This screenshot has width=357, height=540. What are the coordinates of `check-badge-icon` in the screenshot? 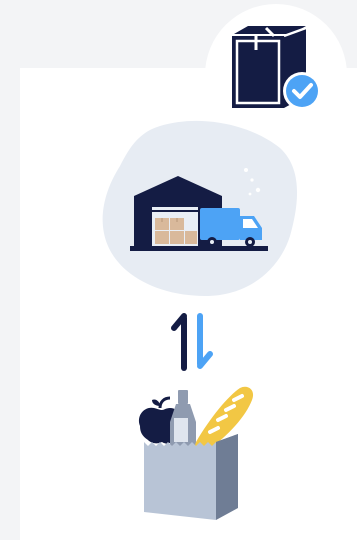 It's located at (302, 91).